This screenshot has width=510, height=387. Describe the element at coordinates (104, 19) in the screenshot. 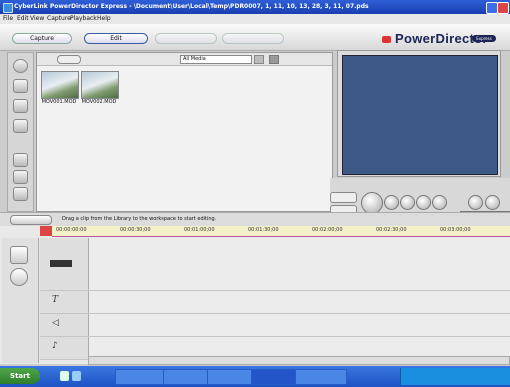

I see `menu-help: Help` at that location.